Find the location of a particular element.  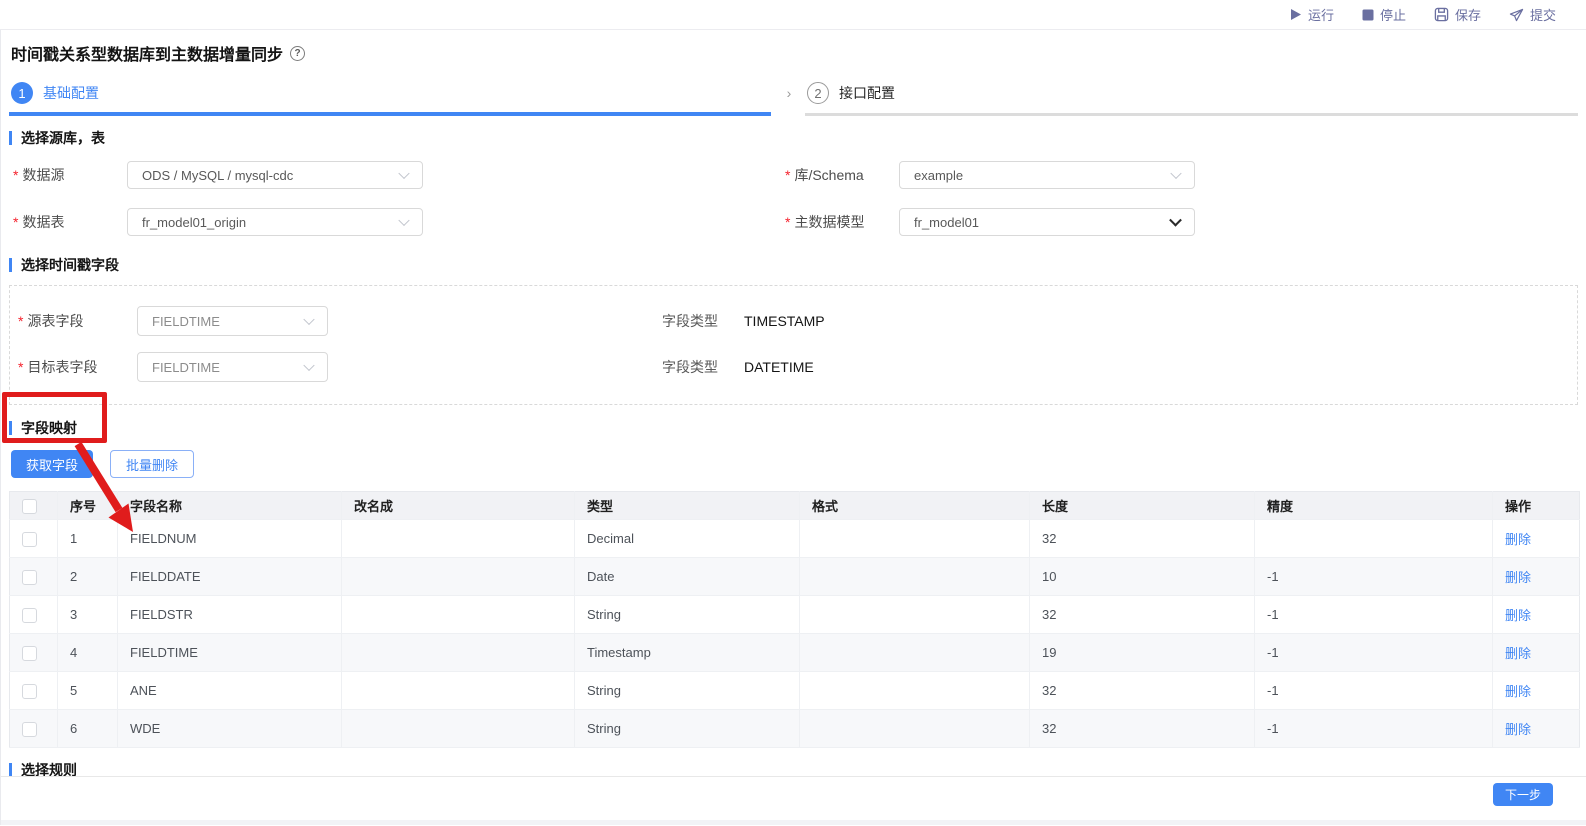

table-row: 1 FIELDNUM Decimal 32 删除 is located at coordinates (794, 538).